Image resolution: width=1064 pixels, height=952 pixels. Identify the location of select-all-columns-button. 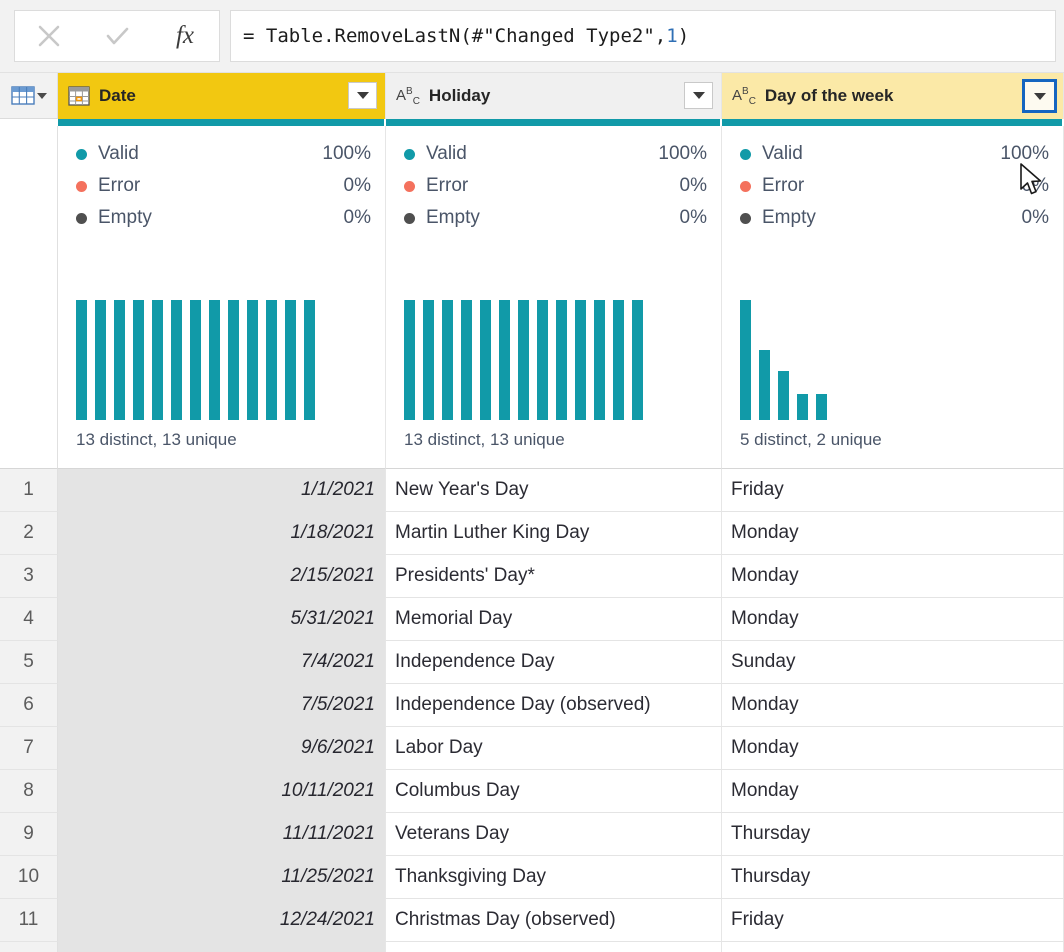
(29, 96).